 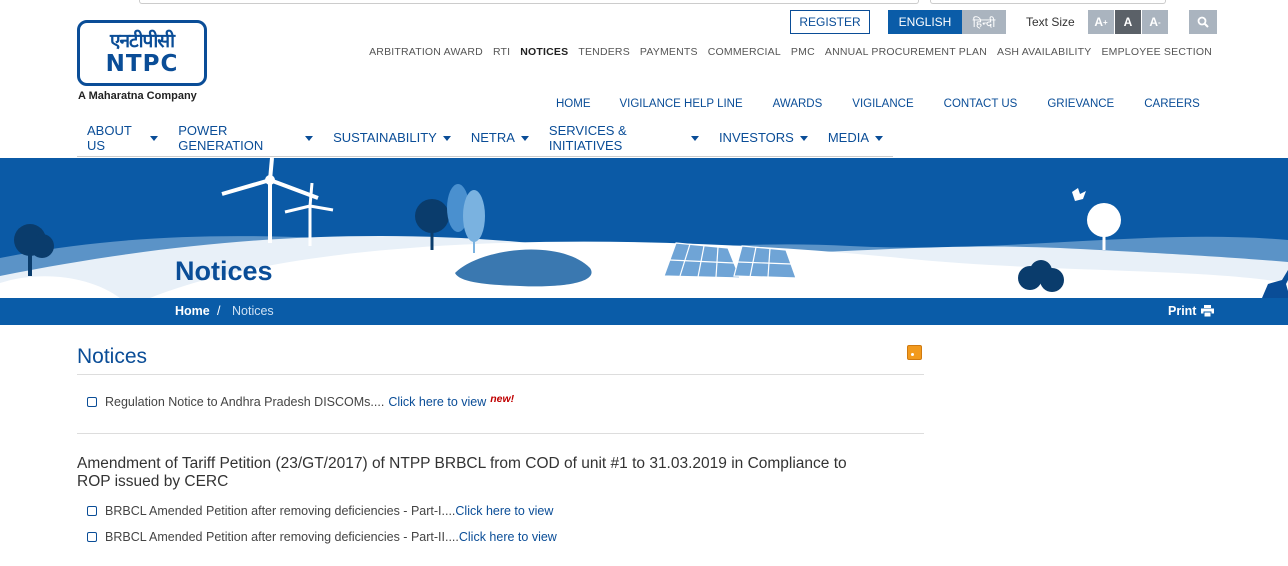 I want to click on sec-nav-grievance: GRIEVANCE, so click(x=1080, y=104).